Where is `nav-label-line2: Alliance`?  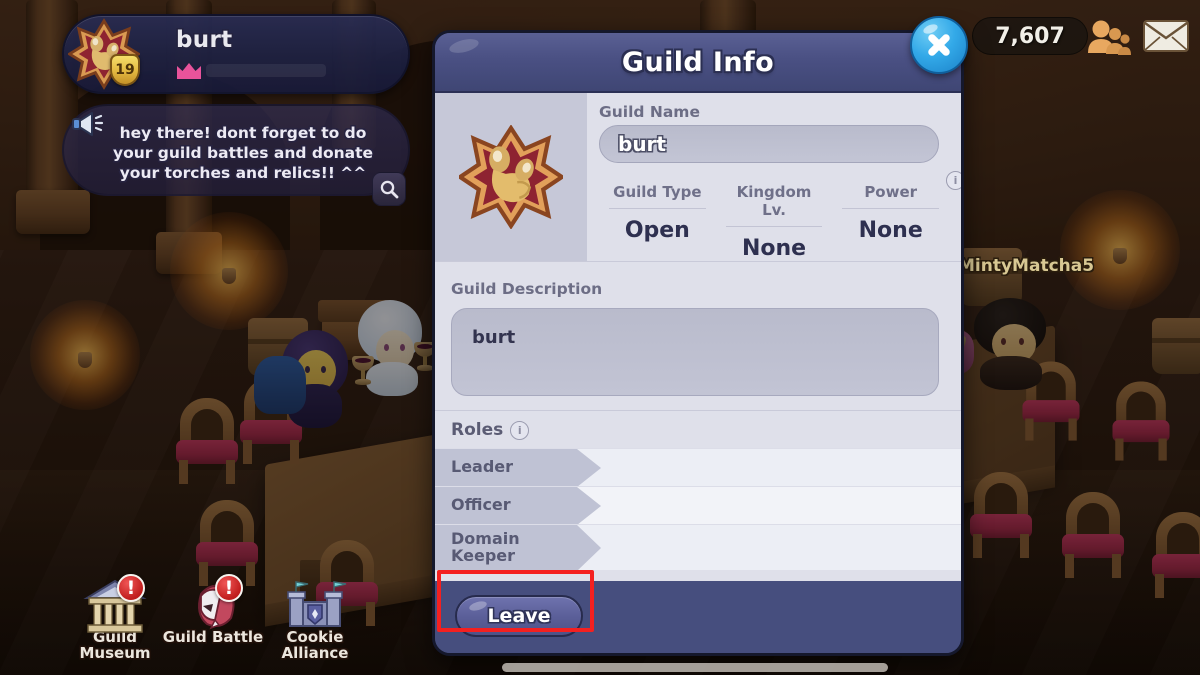 nav-label-line2: Alliance is located at coordinates (315, 652).